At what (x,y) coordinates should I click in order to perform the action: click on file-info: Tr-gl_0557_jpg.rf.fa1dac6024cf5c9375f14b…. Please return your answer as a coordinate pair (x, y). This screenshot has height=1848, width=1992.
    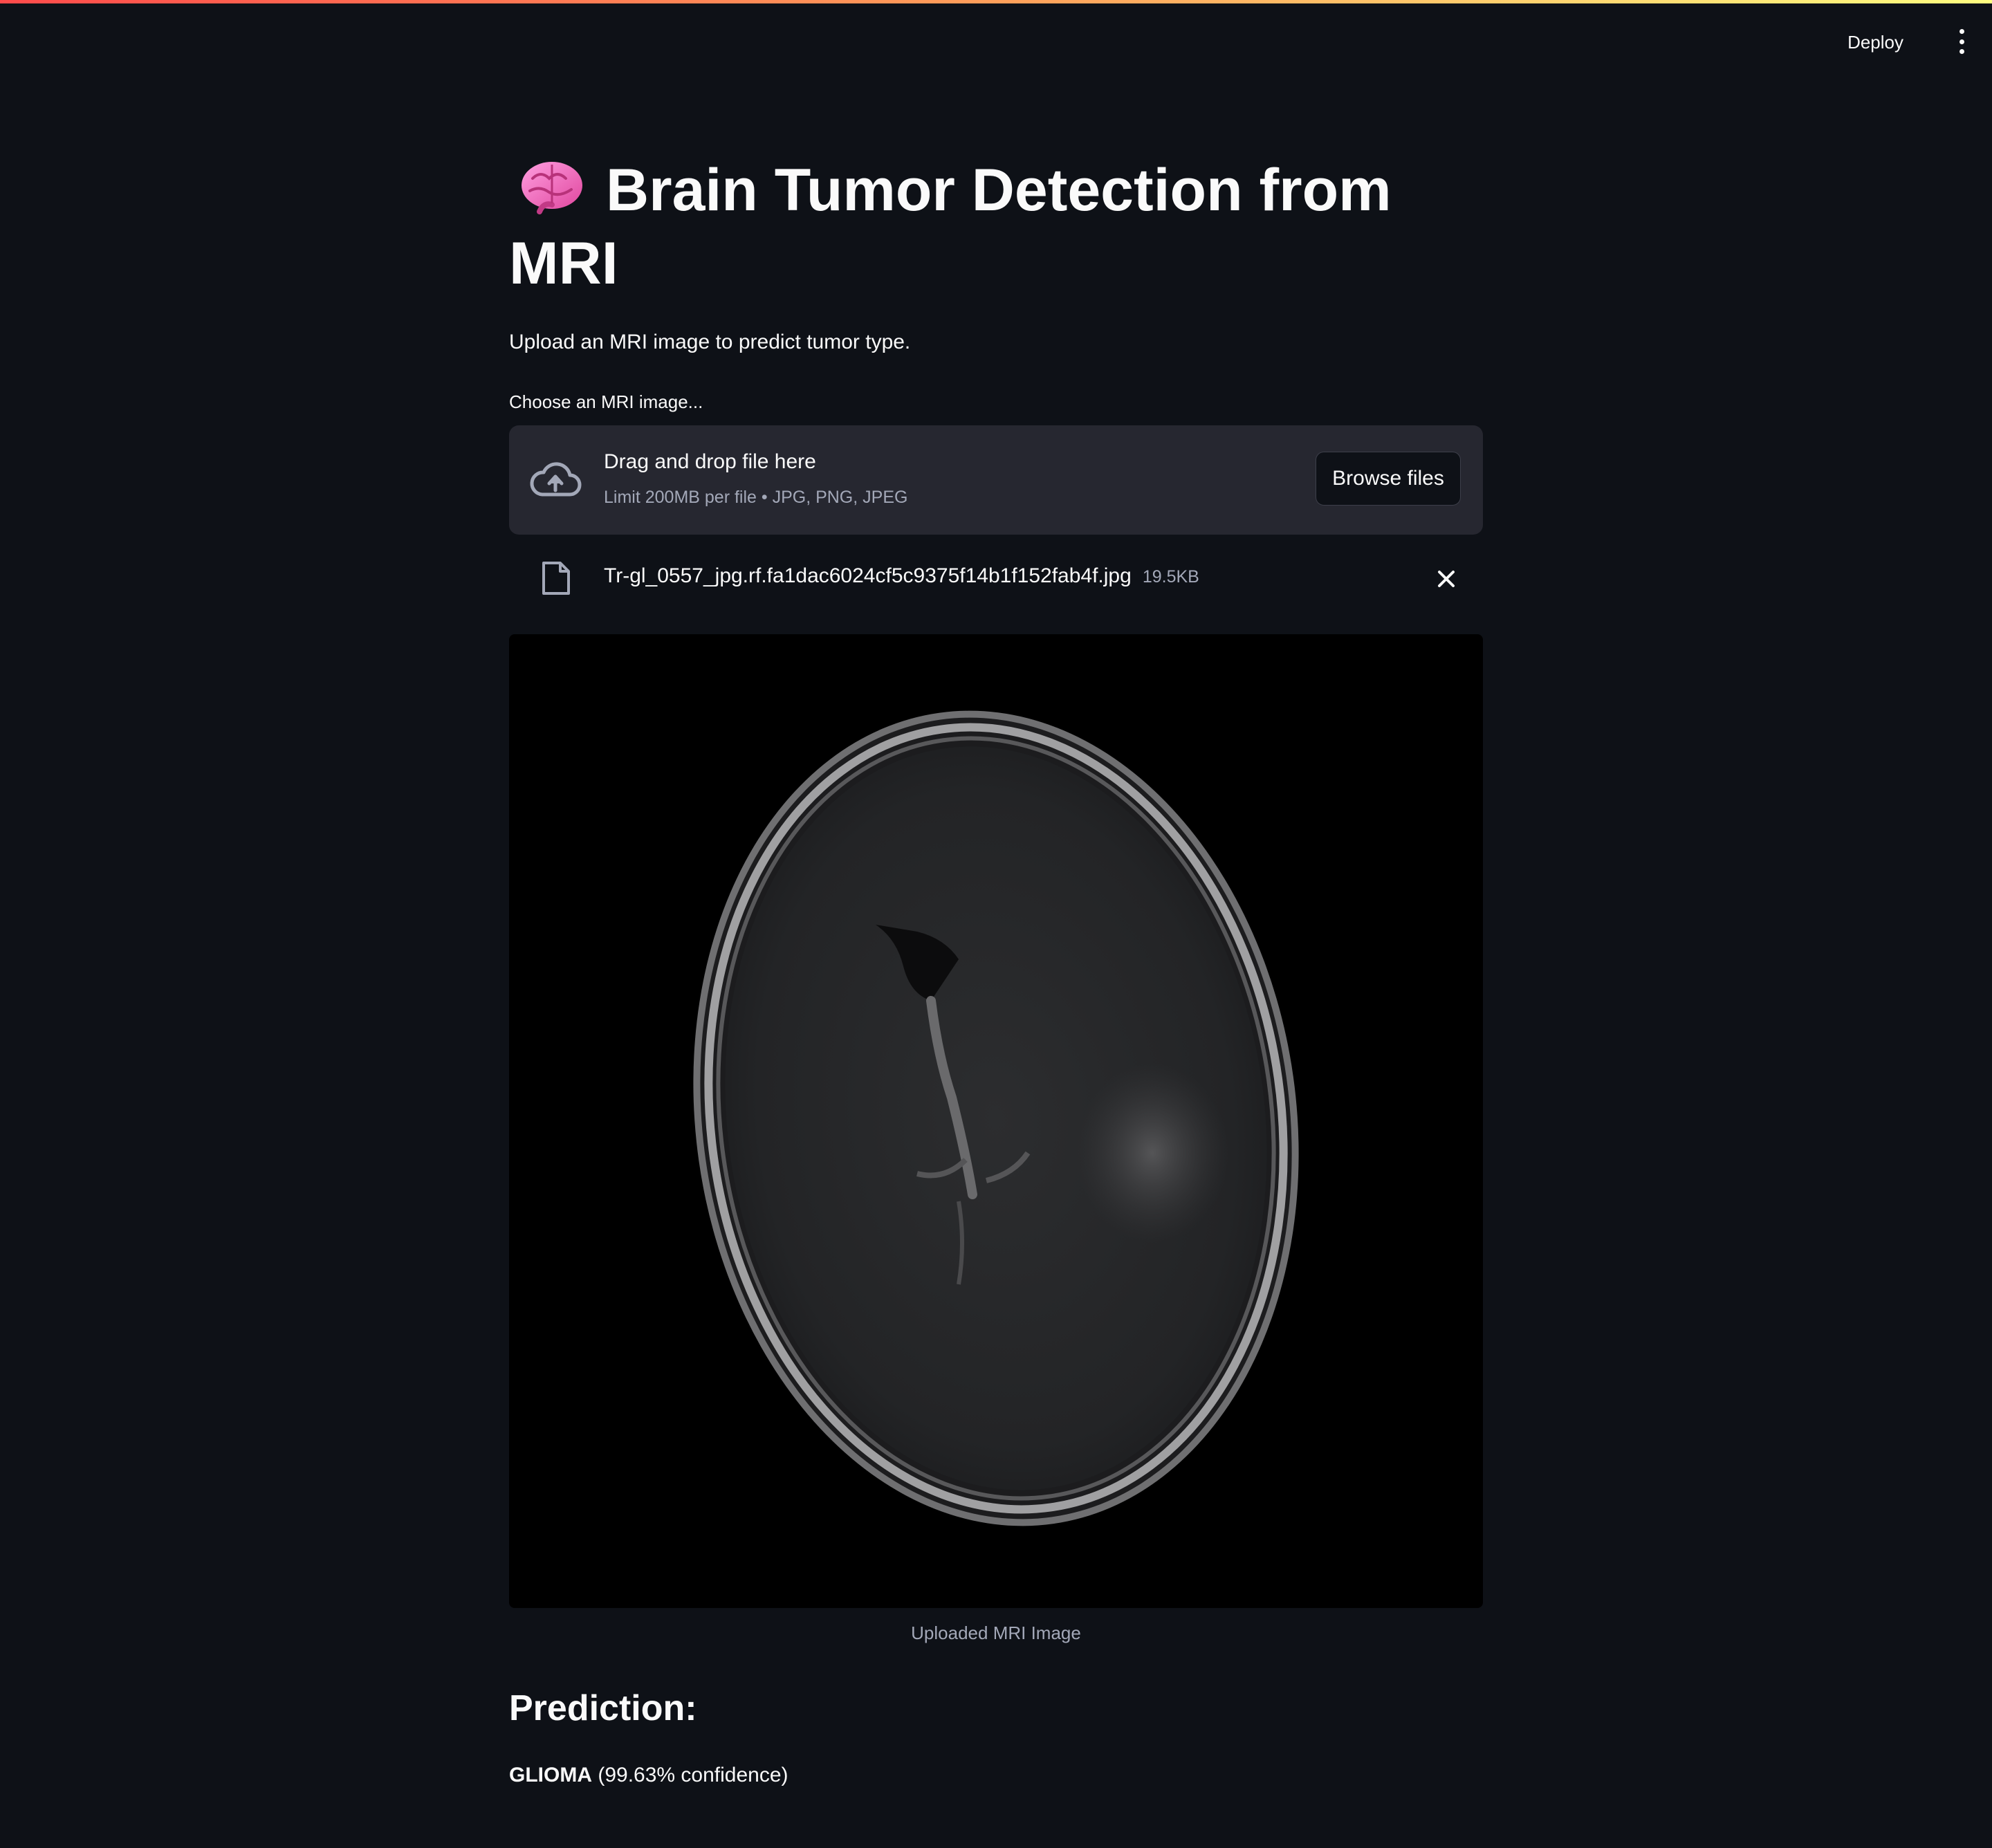
    Looking at the image, I should click on (901, 576).